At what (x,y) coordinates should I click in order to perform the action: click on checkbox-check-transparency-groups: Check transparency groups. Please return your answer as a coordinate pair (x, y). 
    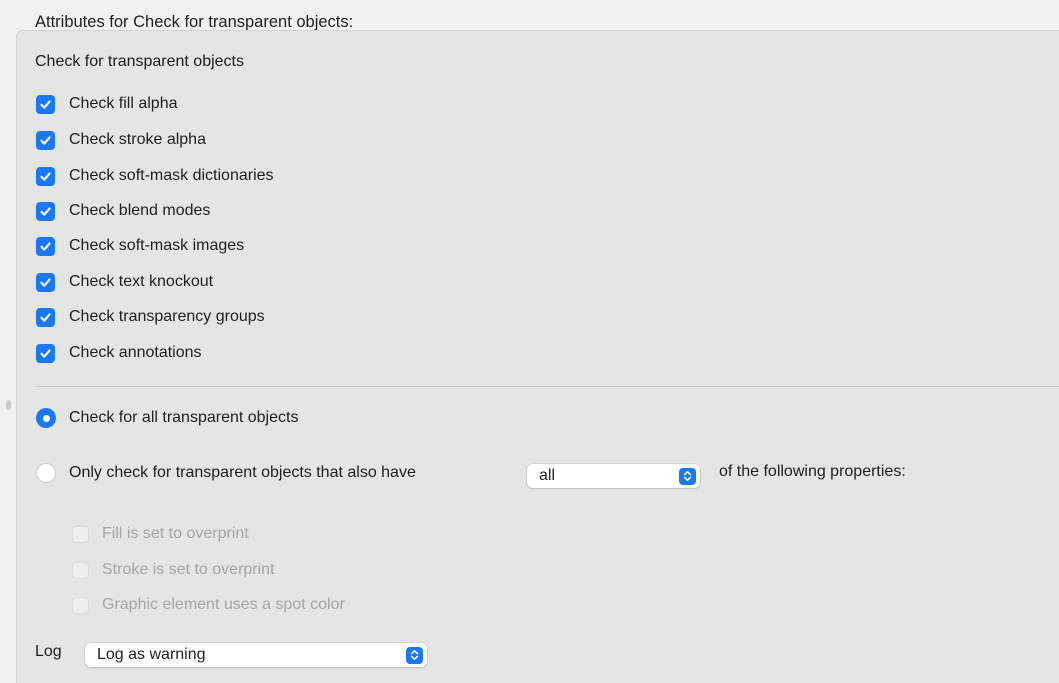
    Looking at the image, I should click on (150, 317).